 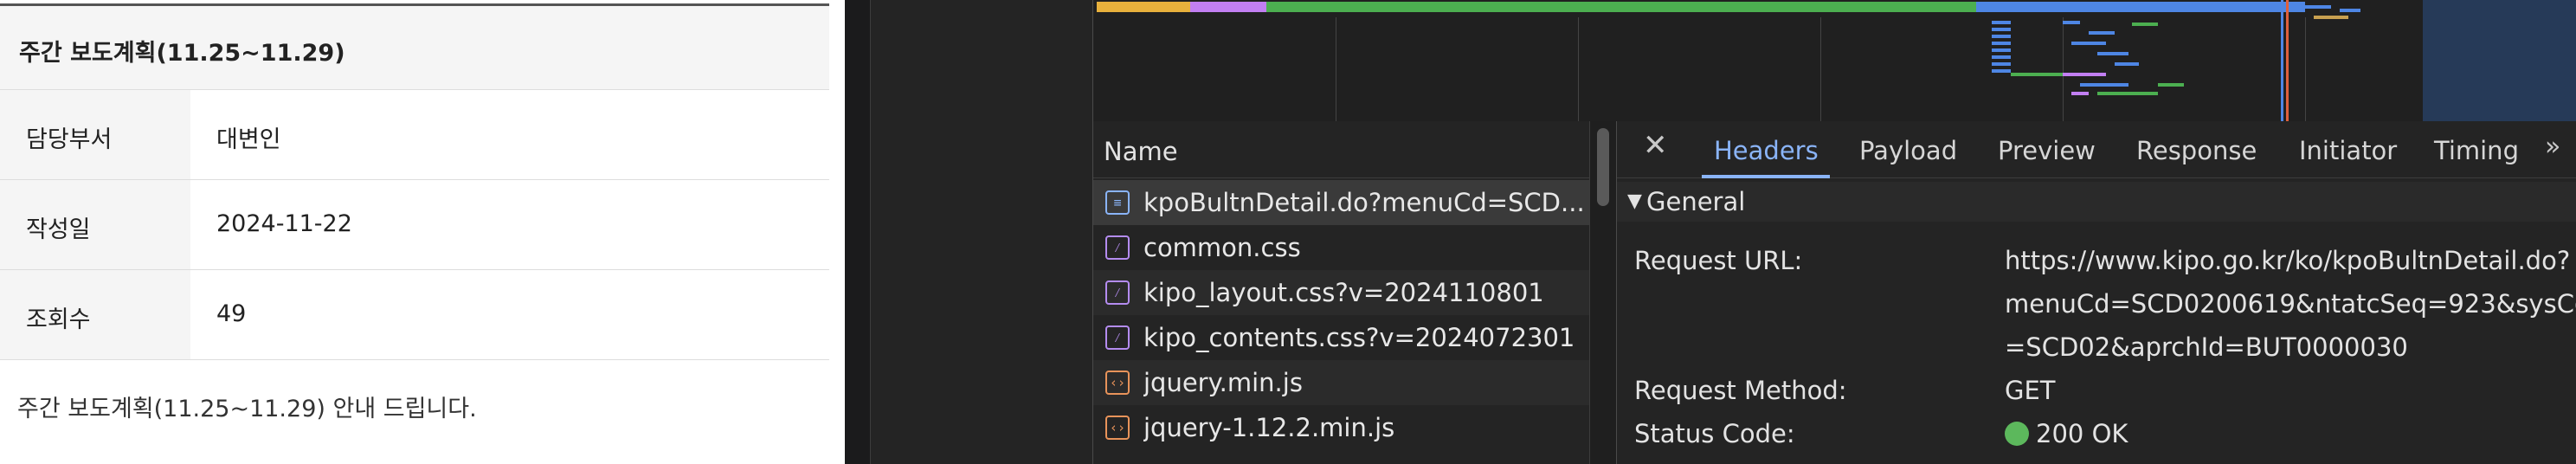 What do you see at coordinates (1341, 149) in the screenshot?
I see `name-column-header: Name` at bounding box center [1341, 149].